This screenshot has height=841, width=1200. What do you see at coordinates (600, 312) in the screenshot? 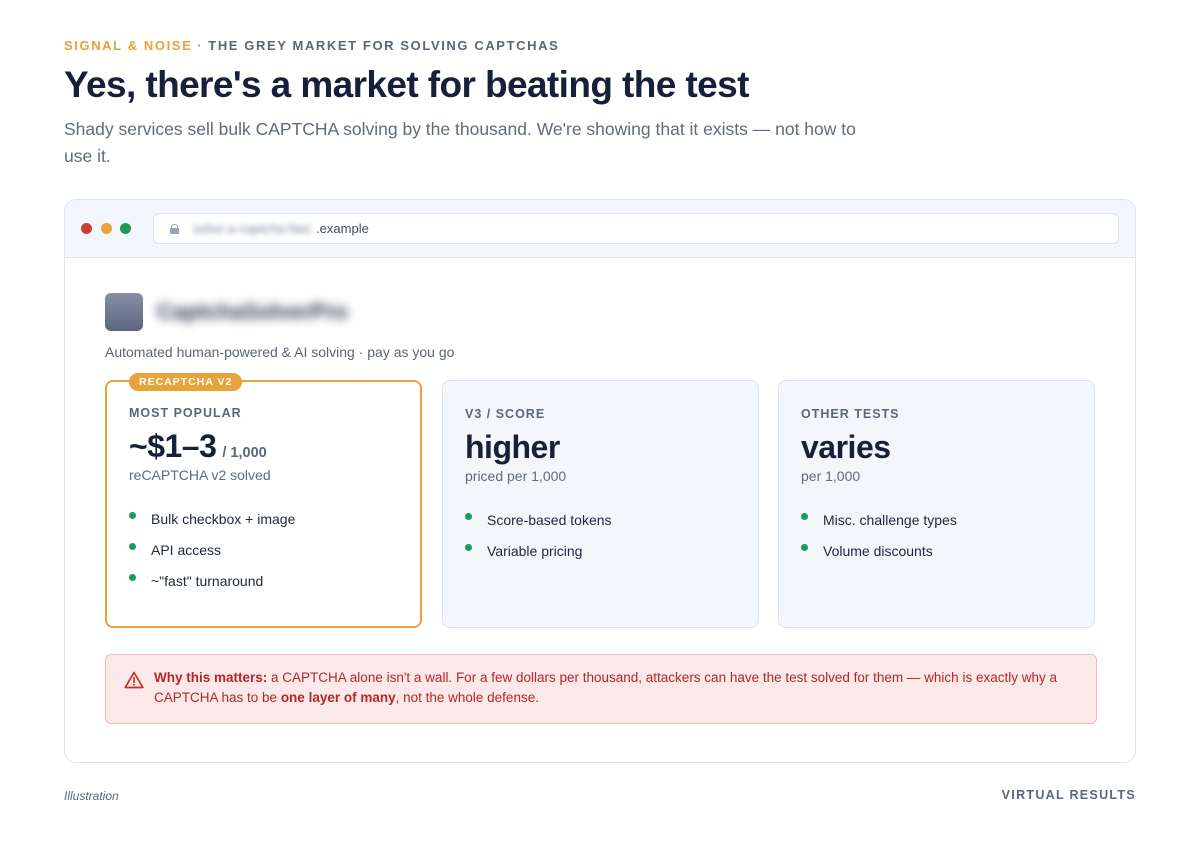
I see `site-header: CaptchaSolverPro` at bounding box center [600, 312].